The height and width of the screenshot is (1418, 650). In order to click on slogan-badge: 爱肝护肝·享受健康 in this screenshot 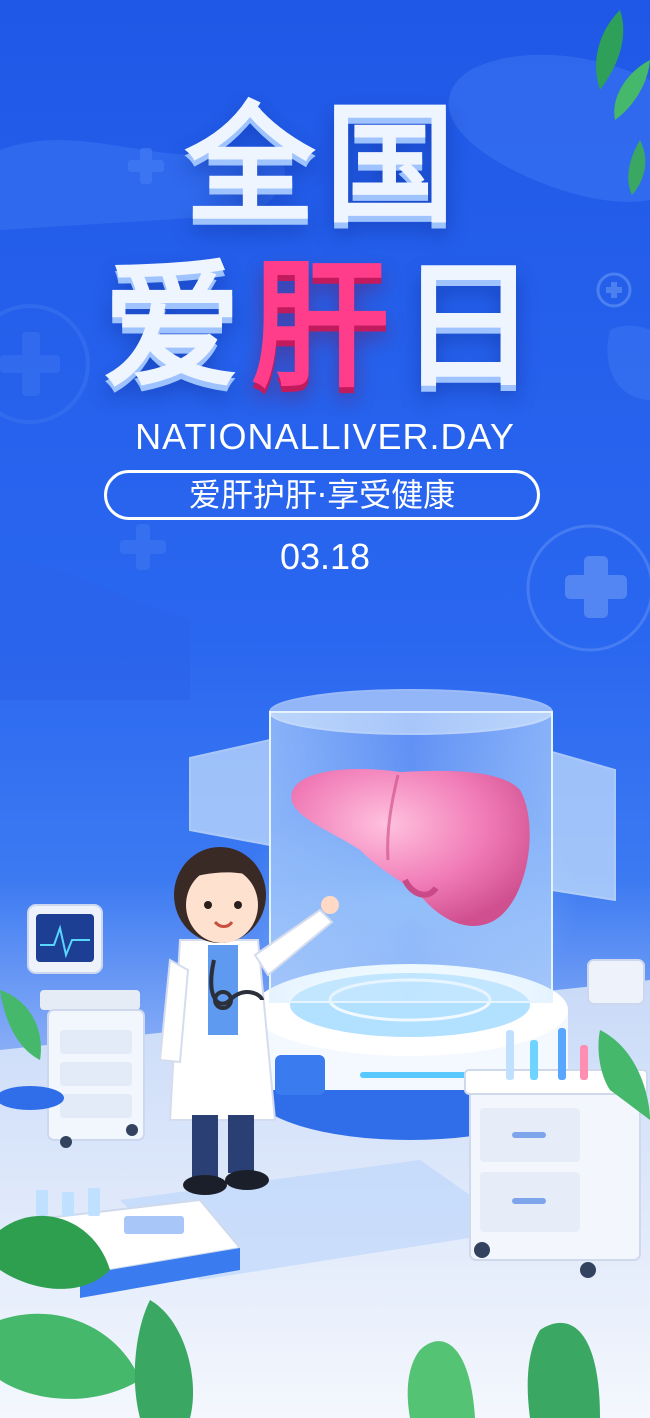, I will do `click(322, 495)`.